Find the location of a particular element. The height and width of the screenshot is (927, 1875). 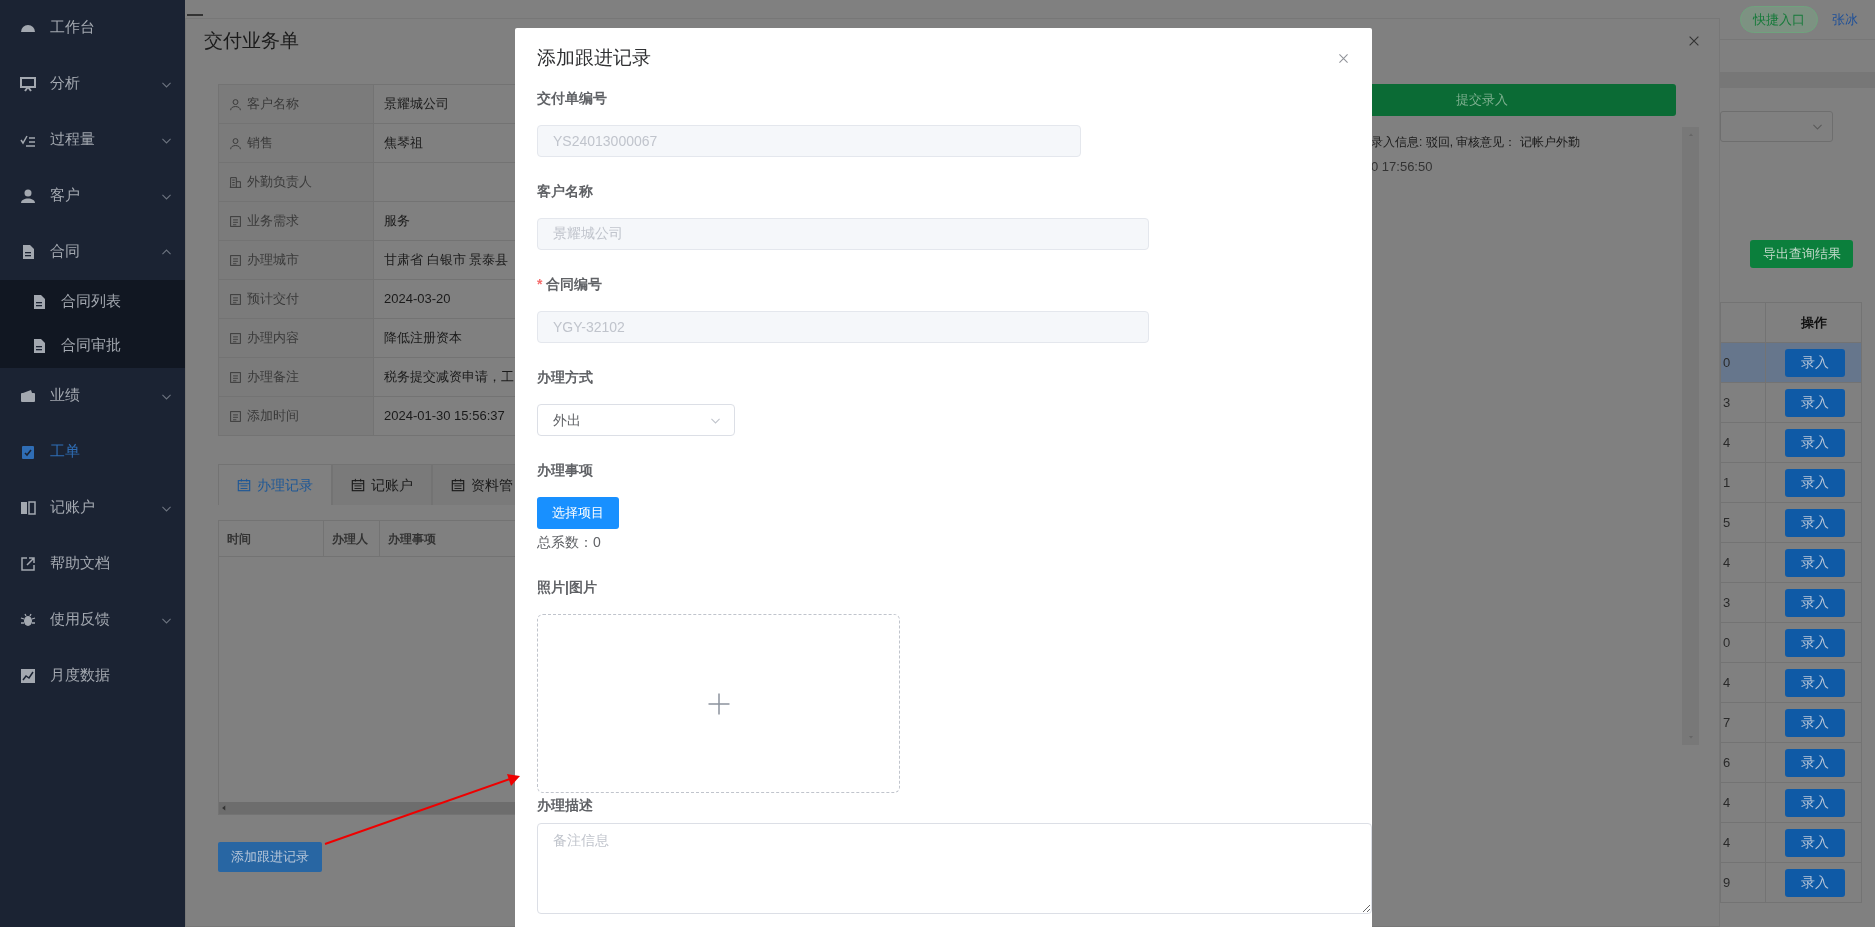

scrollbar is located at coordinates (1690, 436).